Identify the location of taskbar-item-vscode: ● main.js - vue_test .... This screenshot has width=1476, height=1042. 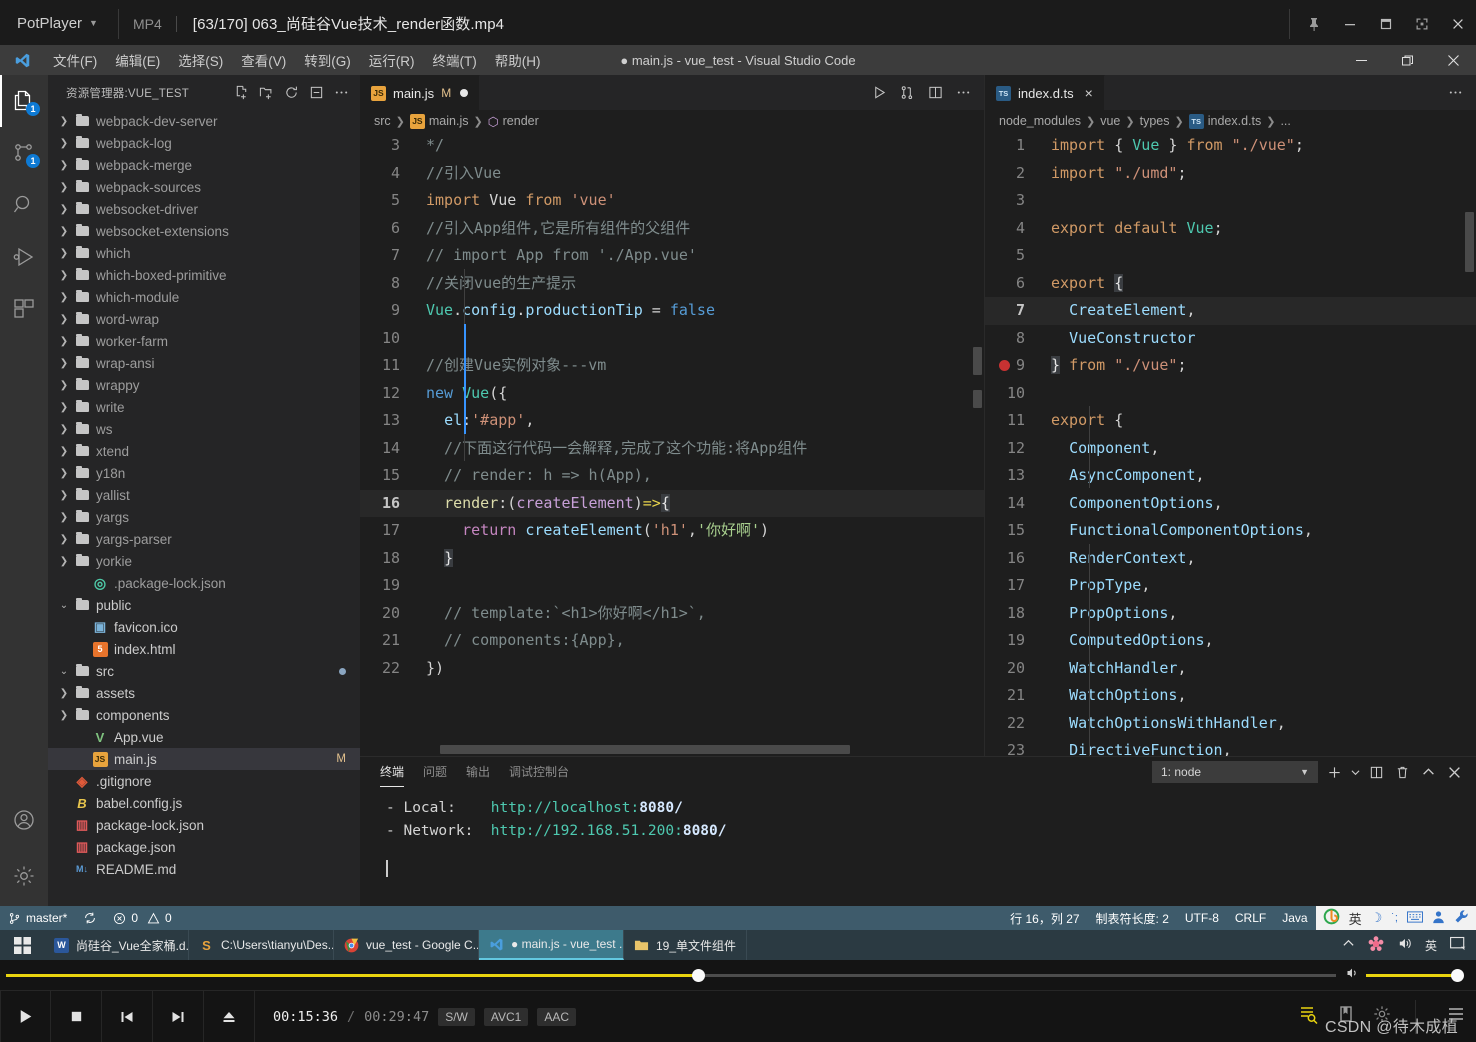
(551, 945).